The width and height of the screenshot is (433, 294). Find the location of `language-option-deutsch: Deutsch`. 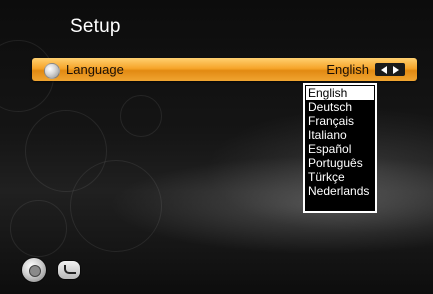

language-option-deutsch: Deutsch is located at coordinates (340, 107).